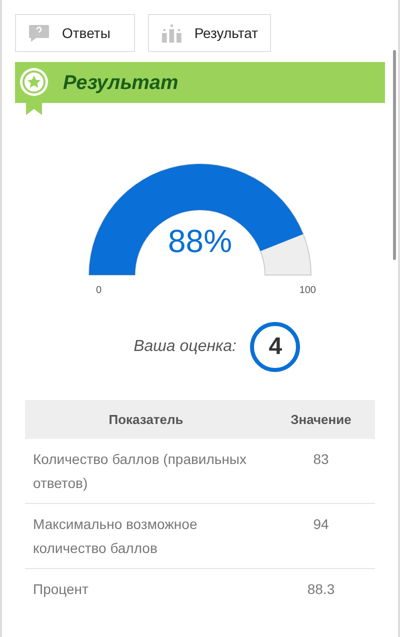 The height and width of the screenshot is (637, 400). What do you see at coordinates (99, 290) in the screenshot?
I see `scale-min-label: 0` at bounding box center [99, 290].